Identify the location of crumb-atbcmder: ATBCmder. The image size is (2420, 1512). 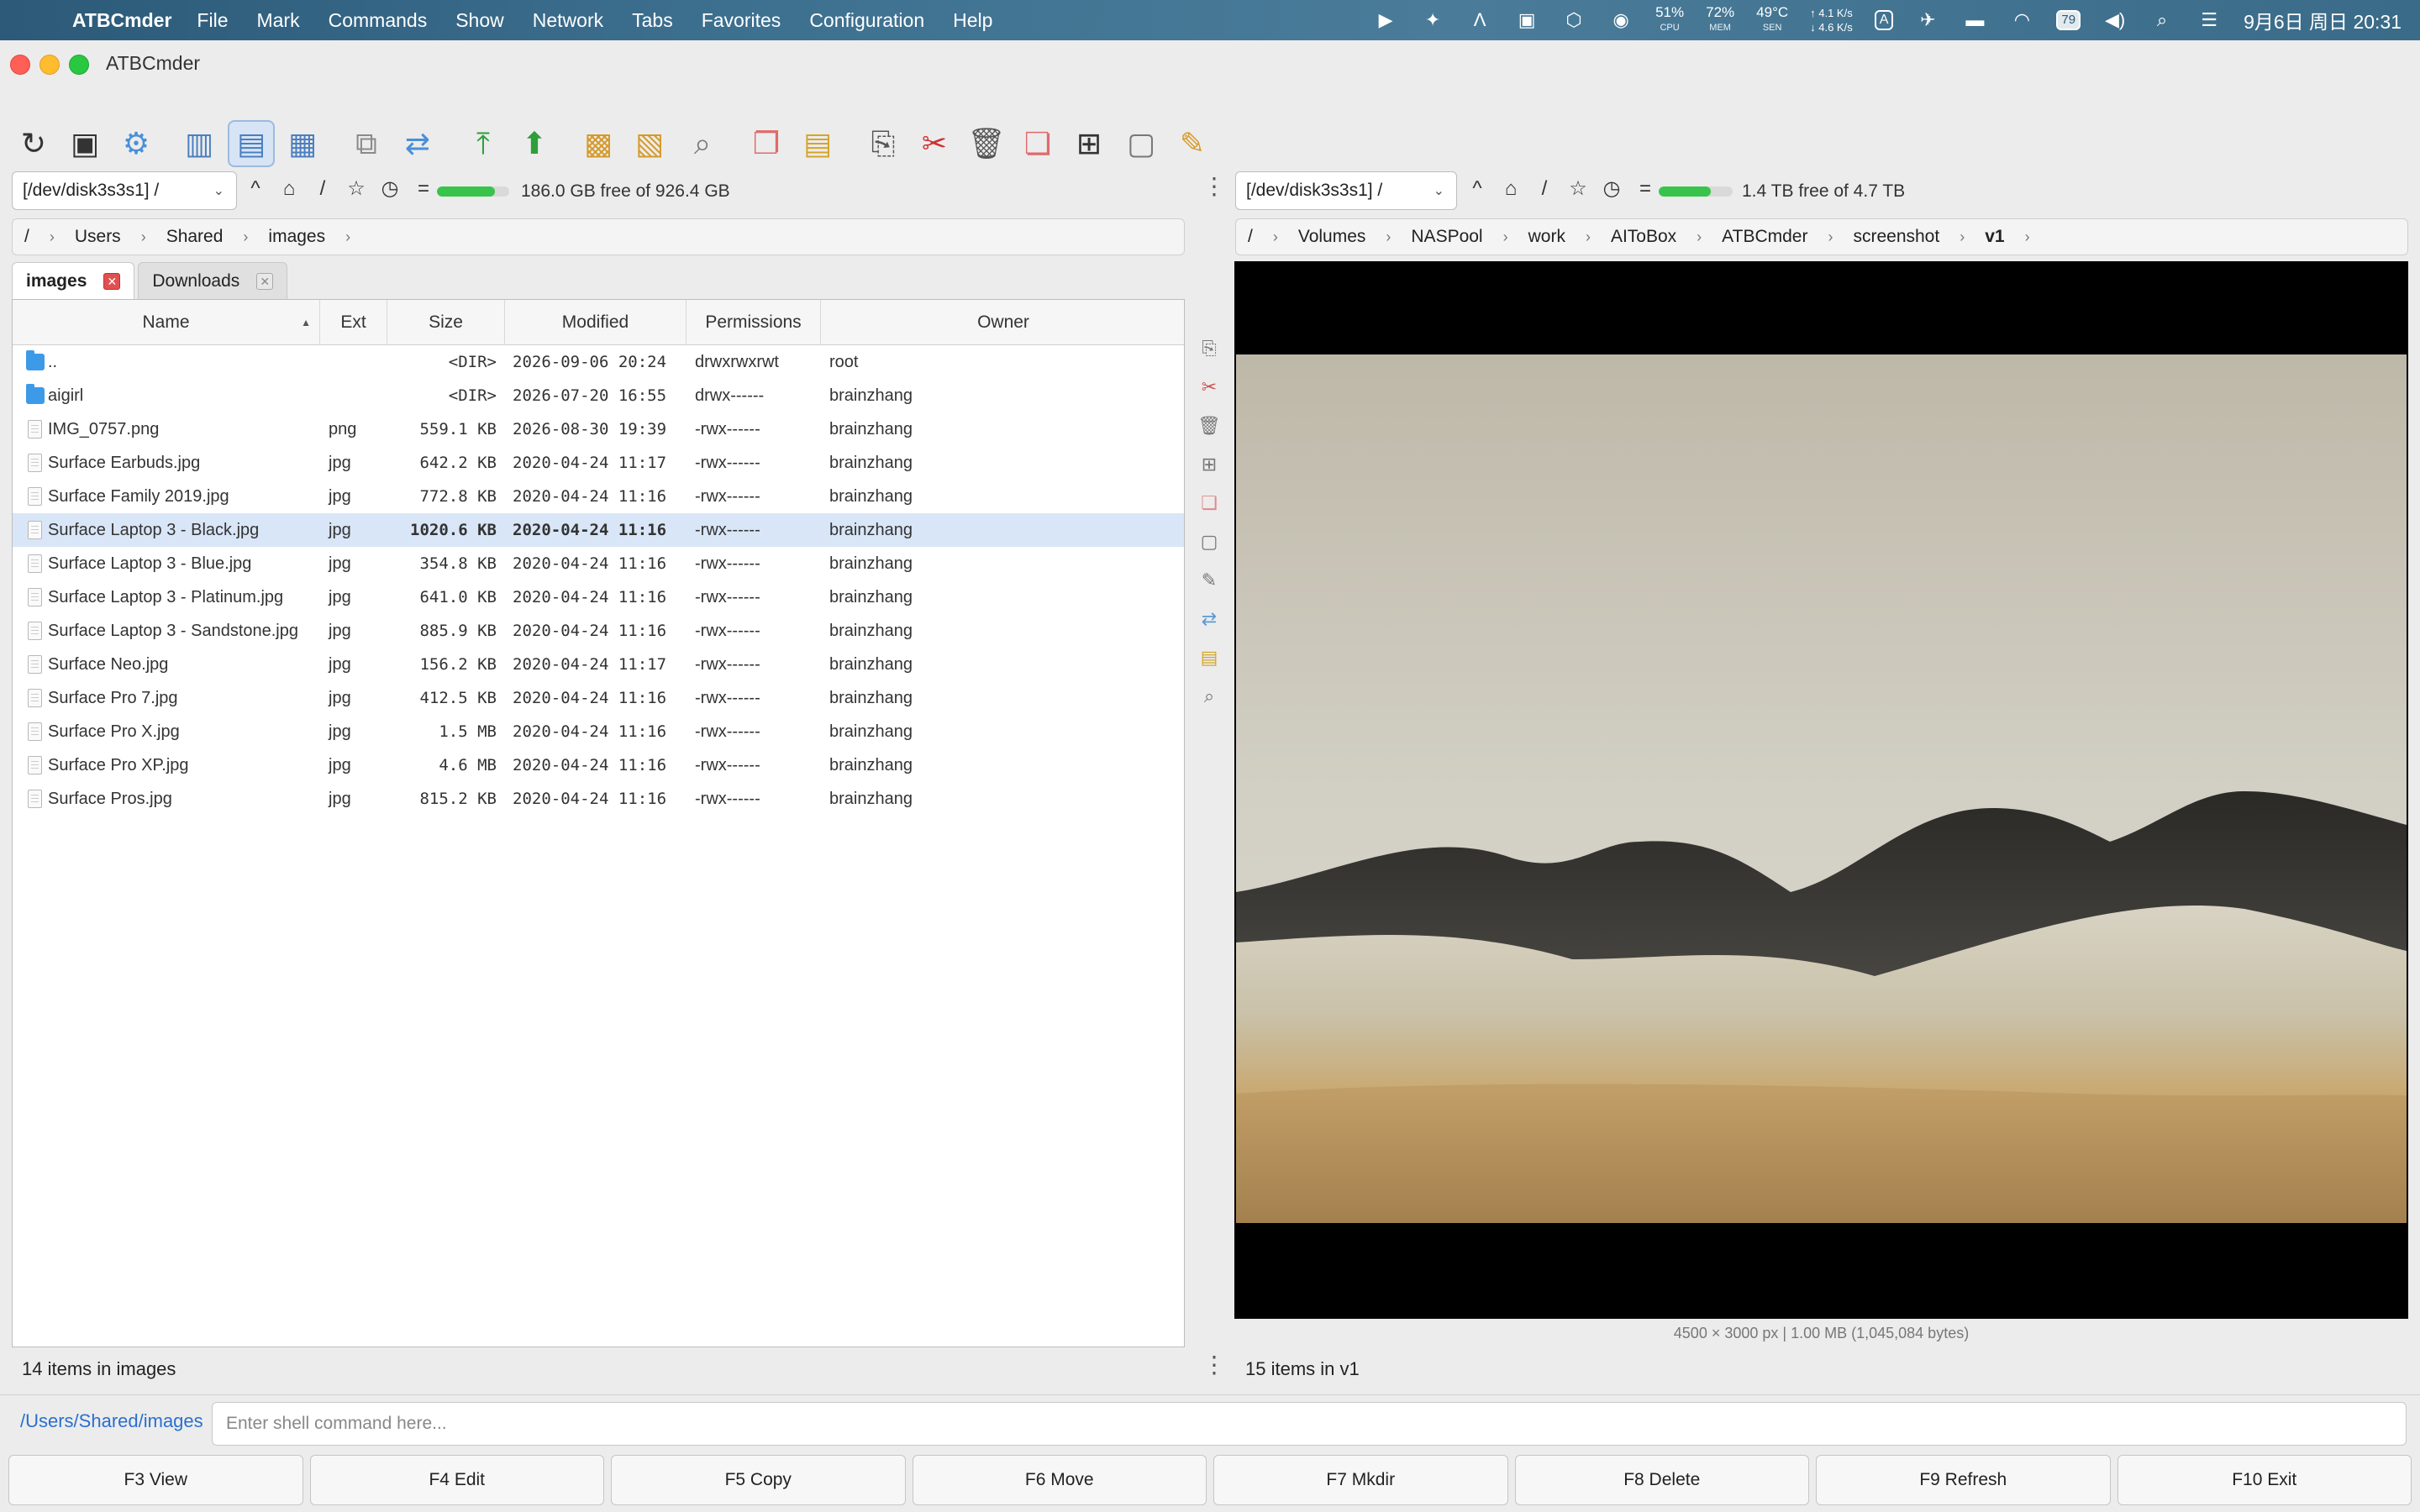
(1764, 237).